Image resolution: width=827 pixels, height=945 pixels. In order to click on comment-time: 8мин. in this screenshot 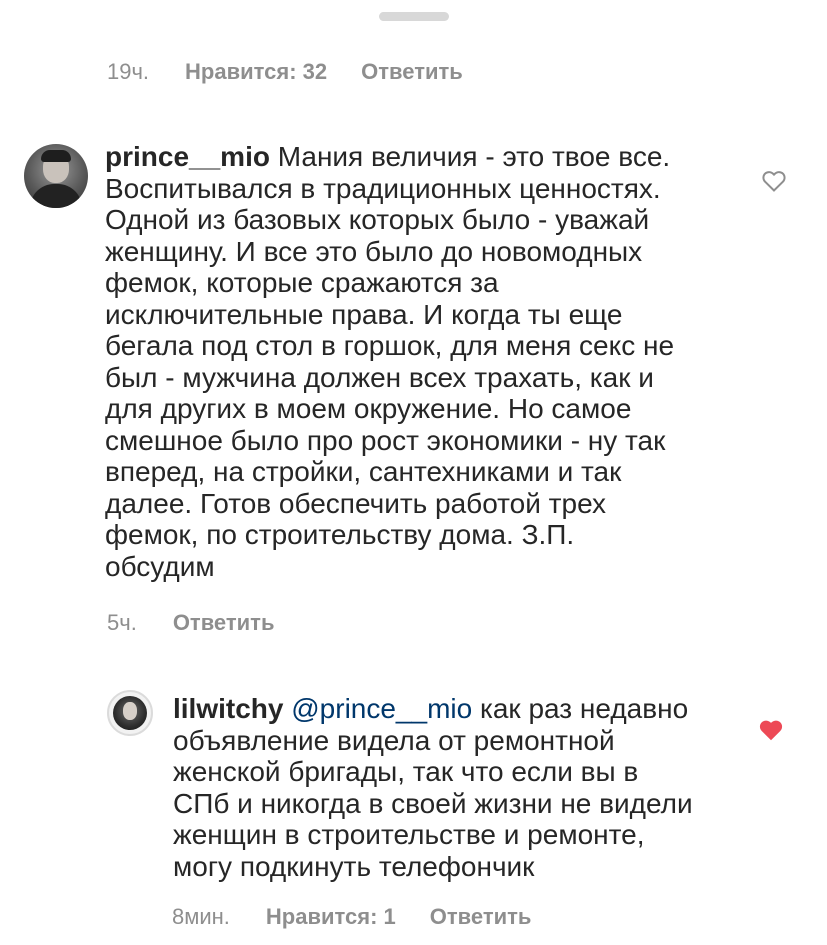, I will do `click(201, 916)`.